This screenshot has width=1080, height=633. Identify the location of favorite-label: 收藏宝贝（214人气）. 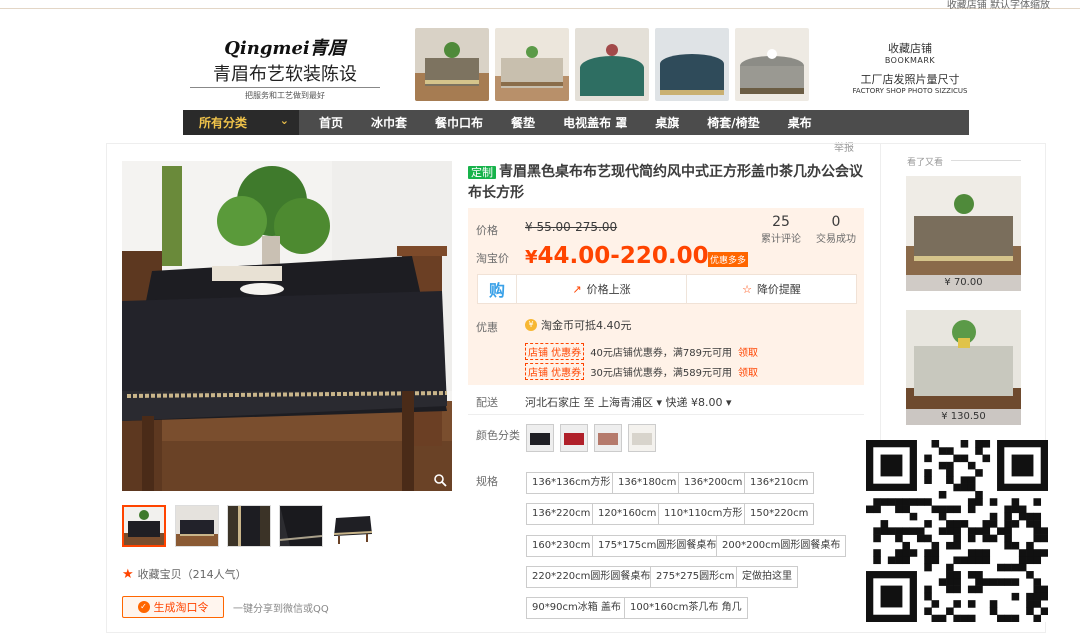
(192, 574).